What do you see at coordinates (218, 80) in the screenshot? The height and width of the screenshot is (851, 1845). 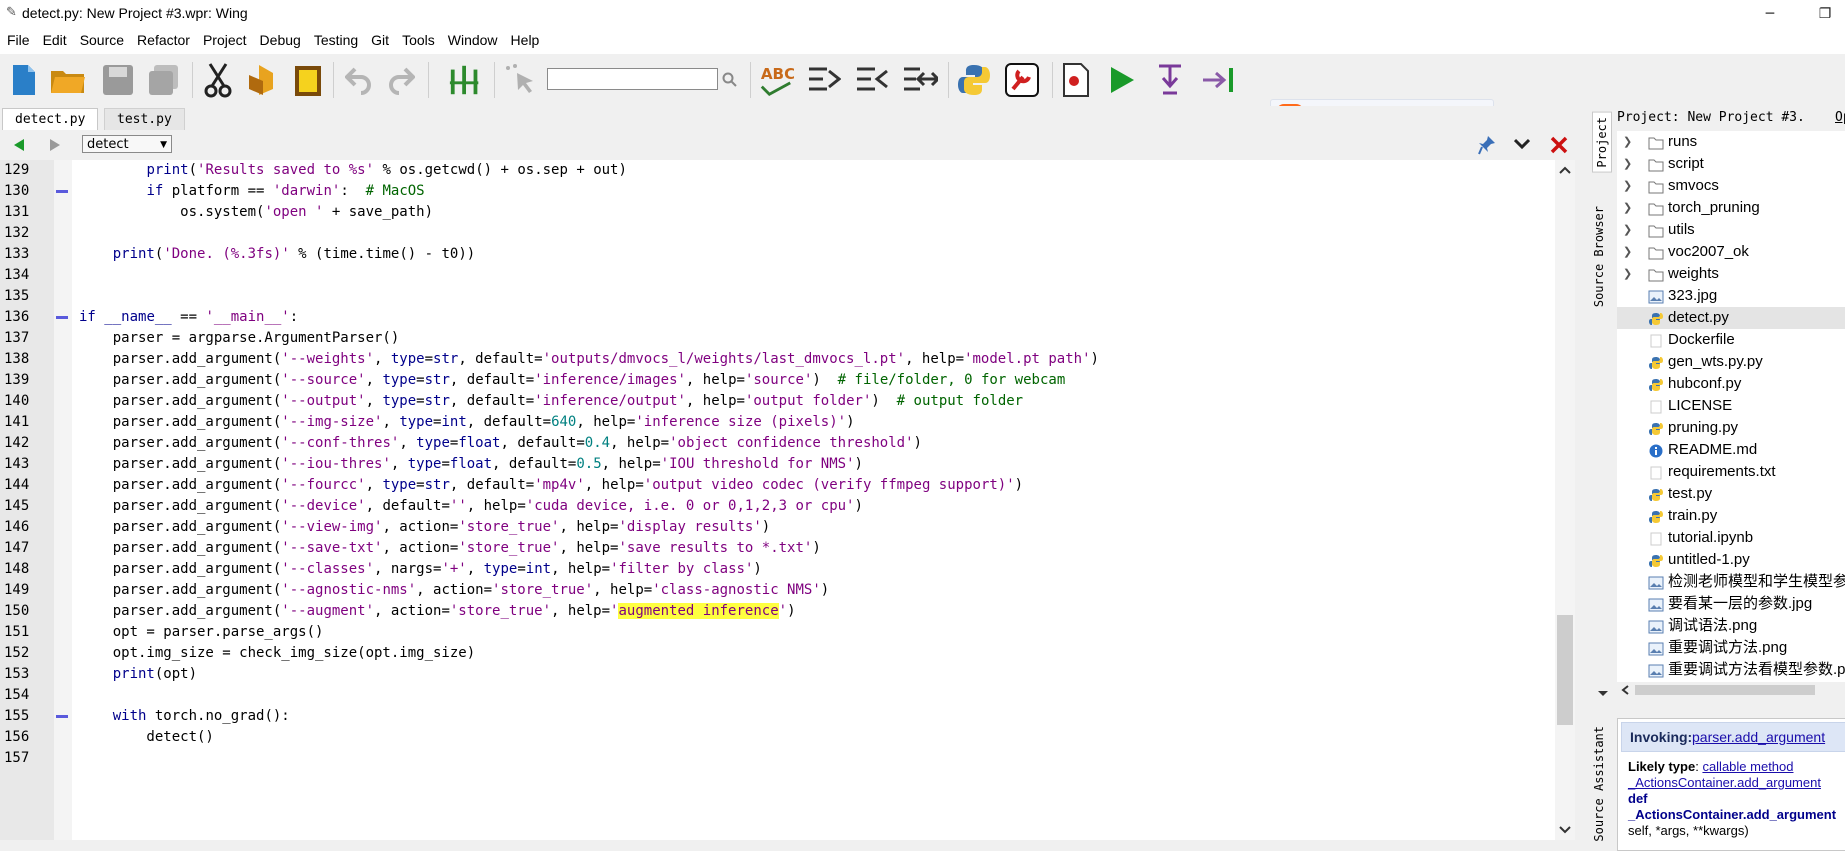 I see `cut-icon` at bounding box center [218, 80].